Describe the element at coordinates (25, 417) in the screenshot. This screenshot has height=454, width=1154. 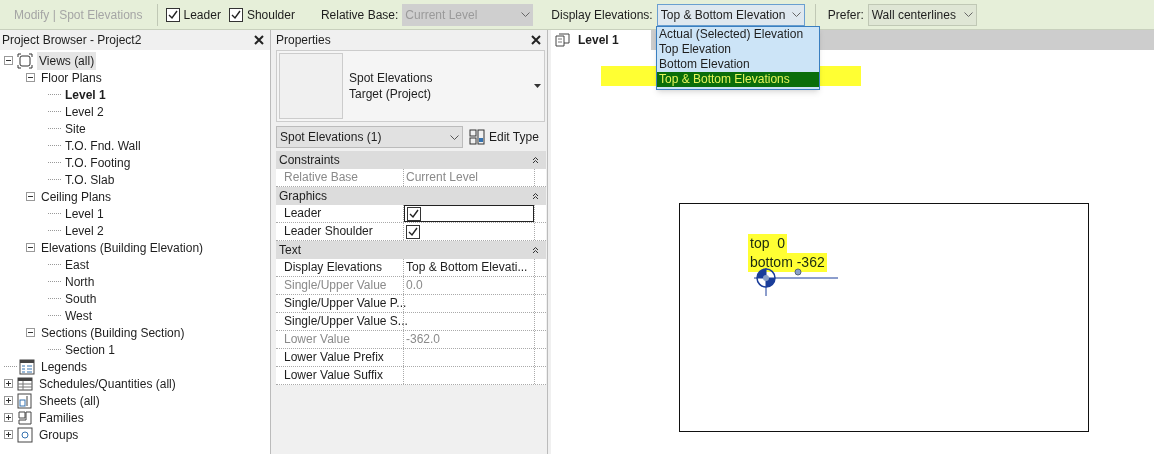
I see `family-icon` at that location.